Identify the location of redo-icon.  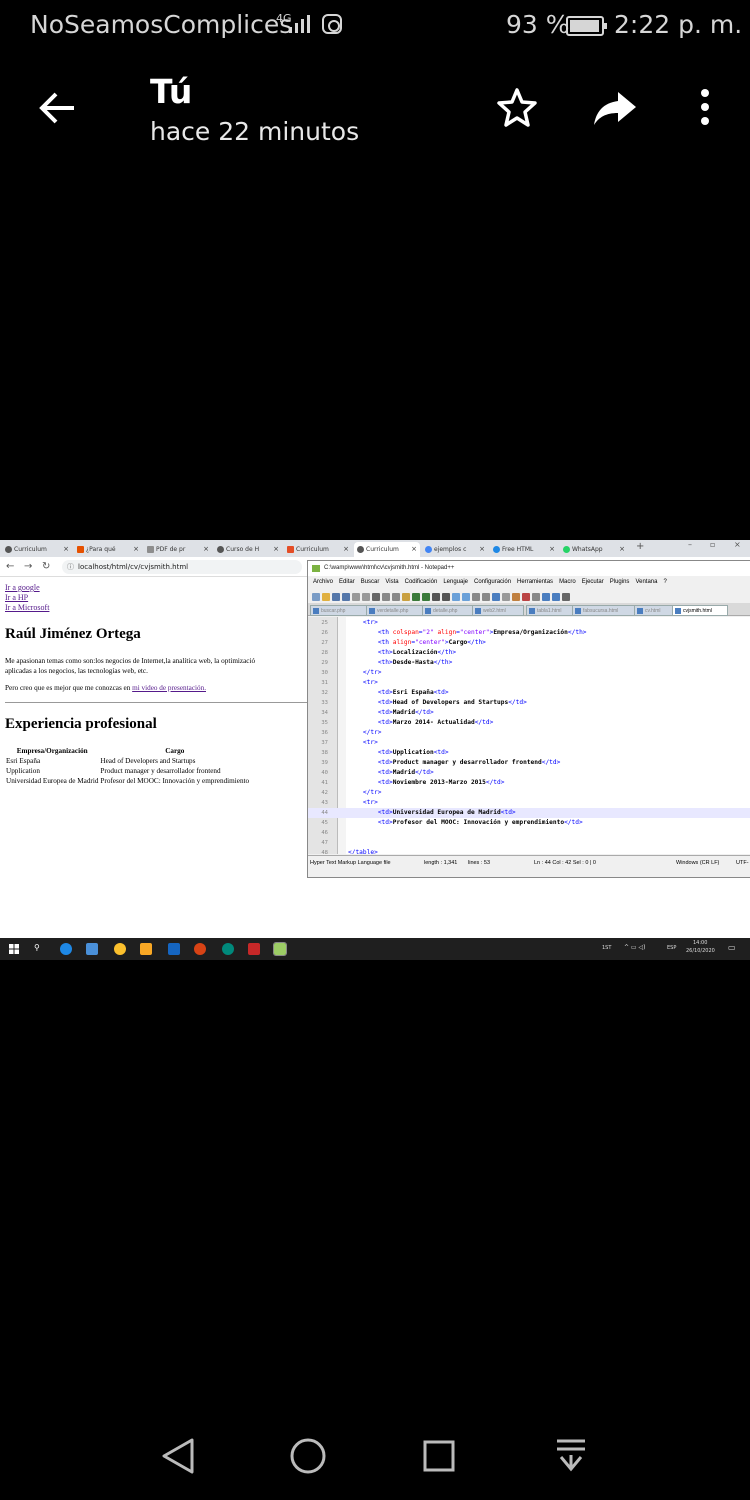
(426, 597).